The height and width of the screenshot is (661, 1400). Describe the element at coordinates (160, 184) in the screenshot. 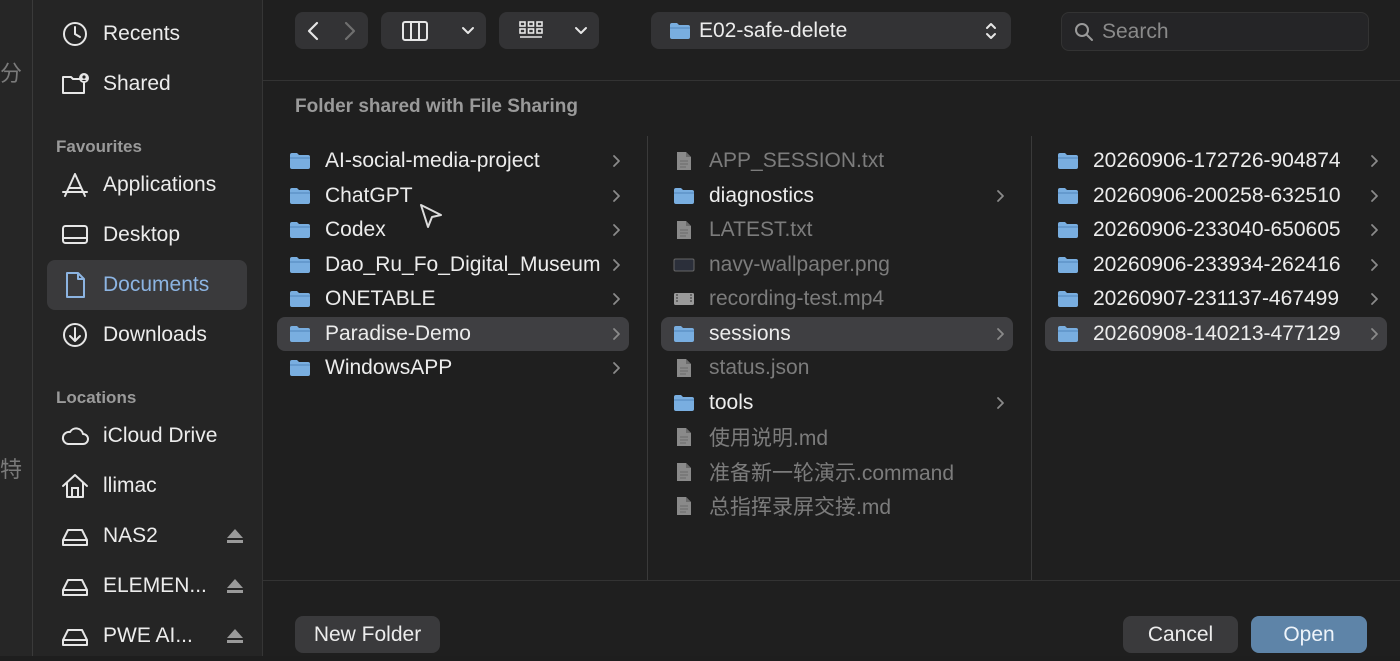

I see `sidebar-item-label: Applications` at that location.